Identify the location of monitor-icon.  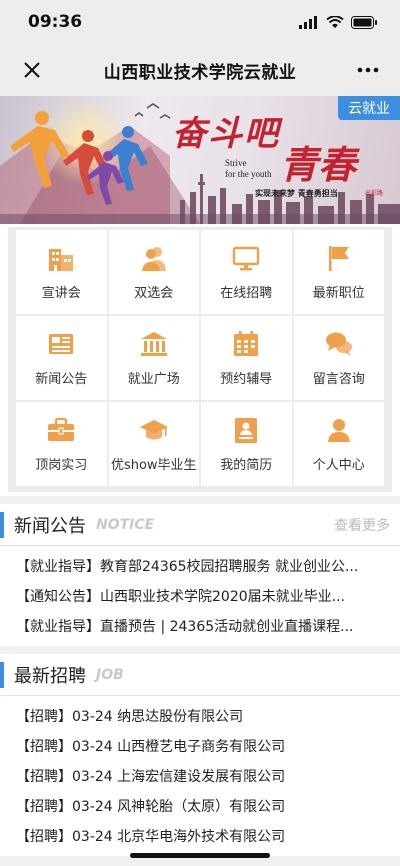
(246, 258).